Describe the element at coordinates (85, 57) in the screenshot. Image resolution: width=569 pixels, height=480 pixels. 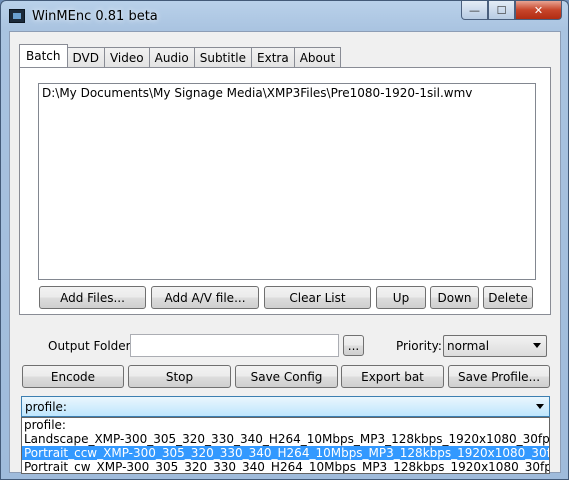
I see `tab-dvd: DVD` at that location.